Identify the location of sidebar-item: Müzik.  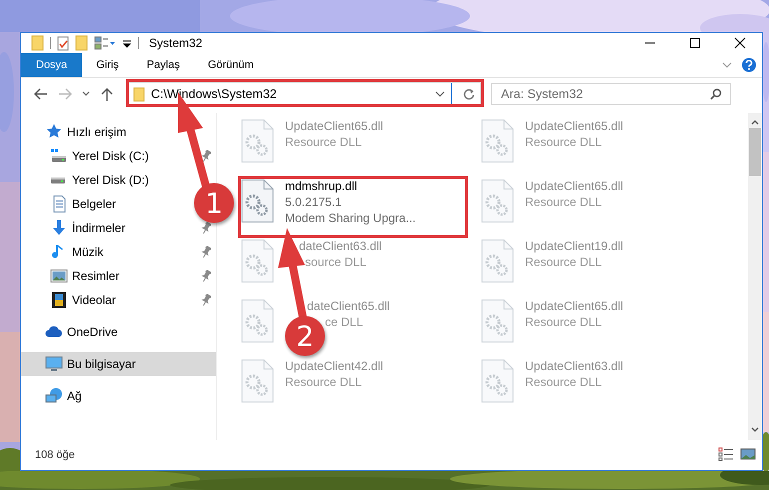
(65, 252).